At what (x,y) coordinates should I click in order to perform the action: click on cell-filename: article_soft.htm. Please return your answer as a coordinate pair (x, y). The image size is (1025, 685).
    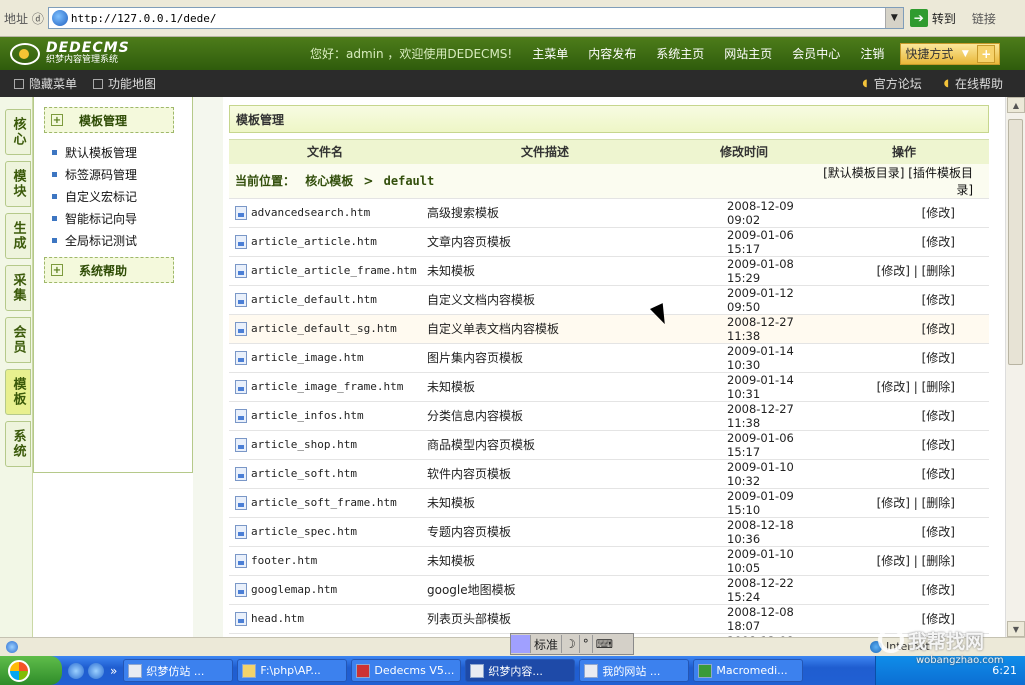
    Looking at the image, I should click on (325, 474).